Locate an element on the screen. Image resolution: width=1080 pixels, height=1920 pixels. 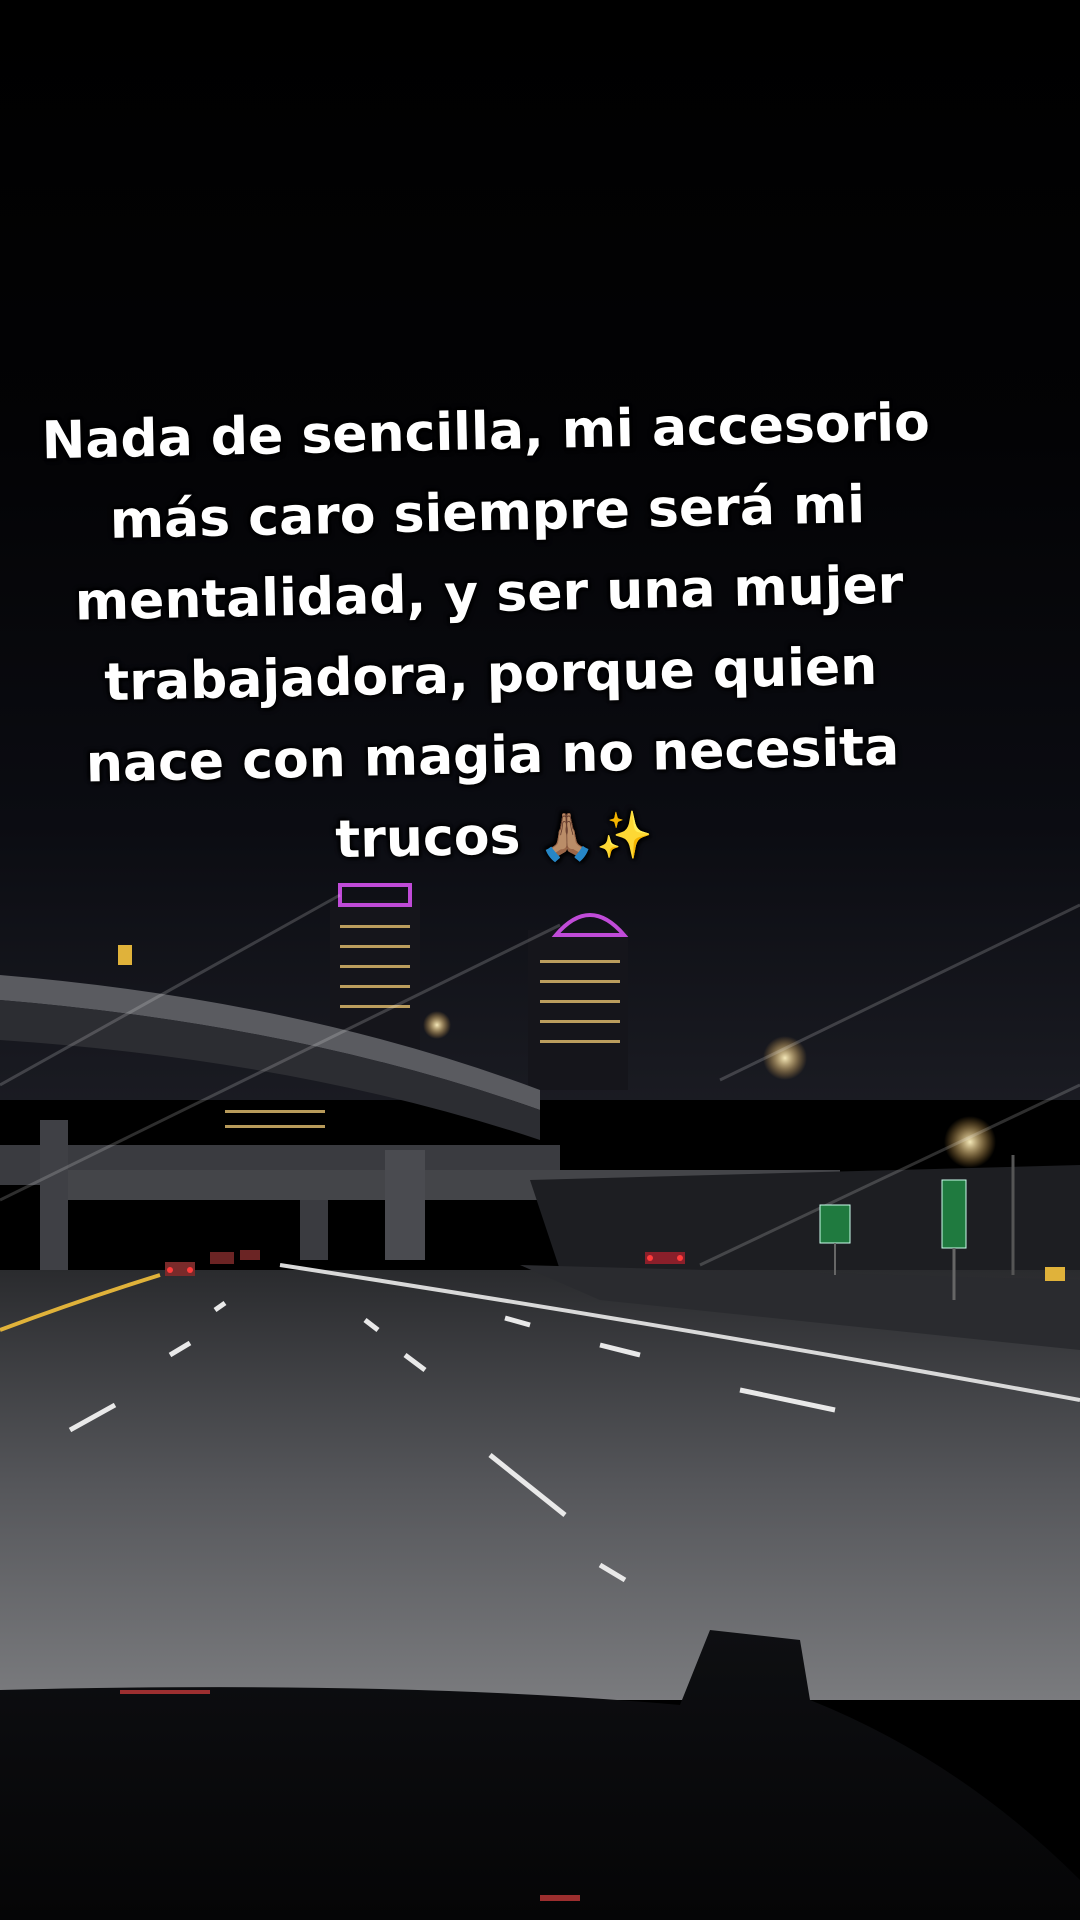
tower-left is located at coordinates (375, 975).